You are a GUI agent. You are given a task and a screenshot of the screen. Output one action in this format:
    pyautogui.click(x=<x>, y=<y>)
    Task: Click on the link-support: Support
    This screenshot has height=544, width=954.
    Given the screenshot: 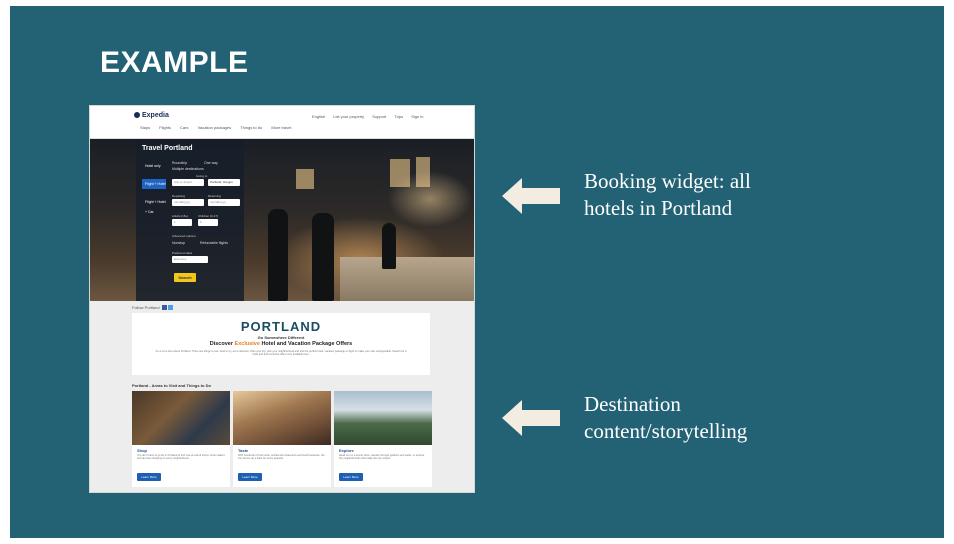 What is the action you would take?
    pyautogui.click(x=379, y=116)
    